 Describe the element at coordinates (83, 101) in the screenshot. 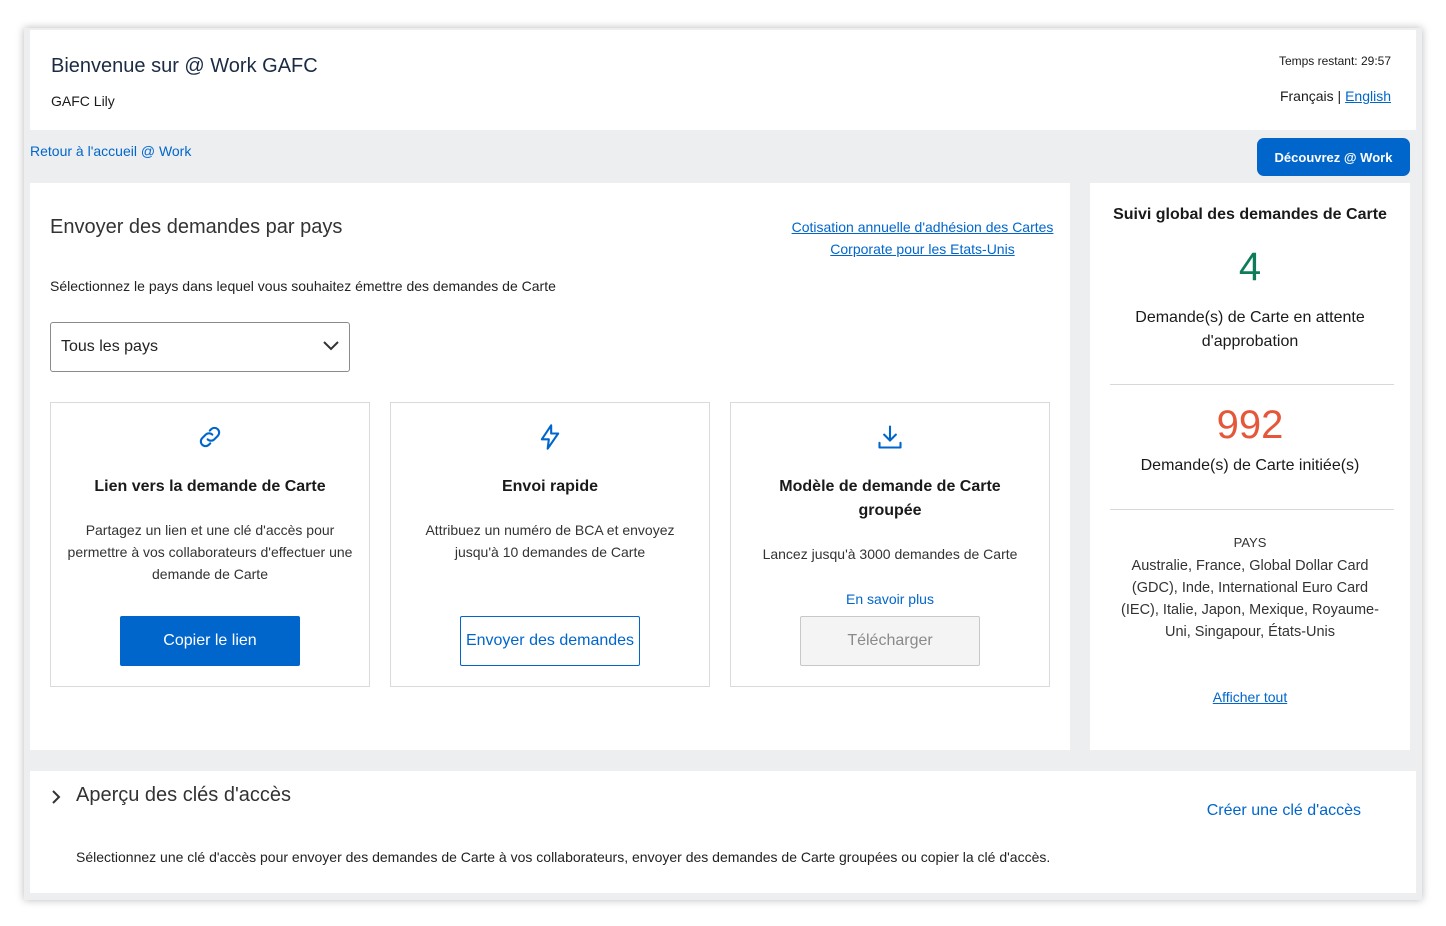

I see `user-name: GAFC Lily` at that location.